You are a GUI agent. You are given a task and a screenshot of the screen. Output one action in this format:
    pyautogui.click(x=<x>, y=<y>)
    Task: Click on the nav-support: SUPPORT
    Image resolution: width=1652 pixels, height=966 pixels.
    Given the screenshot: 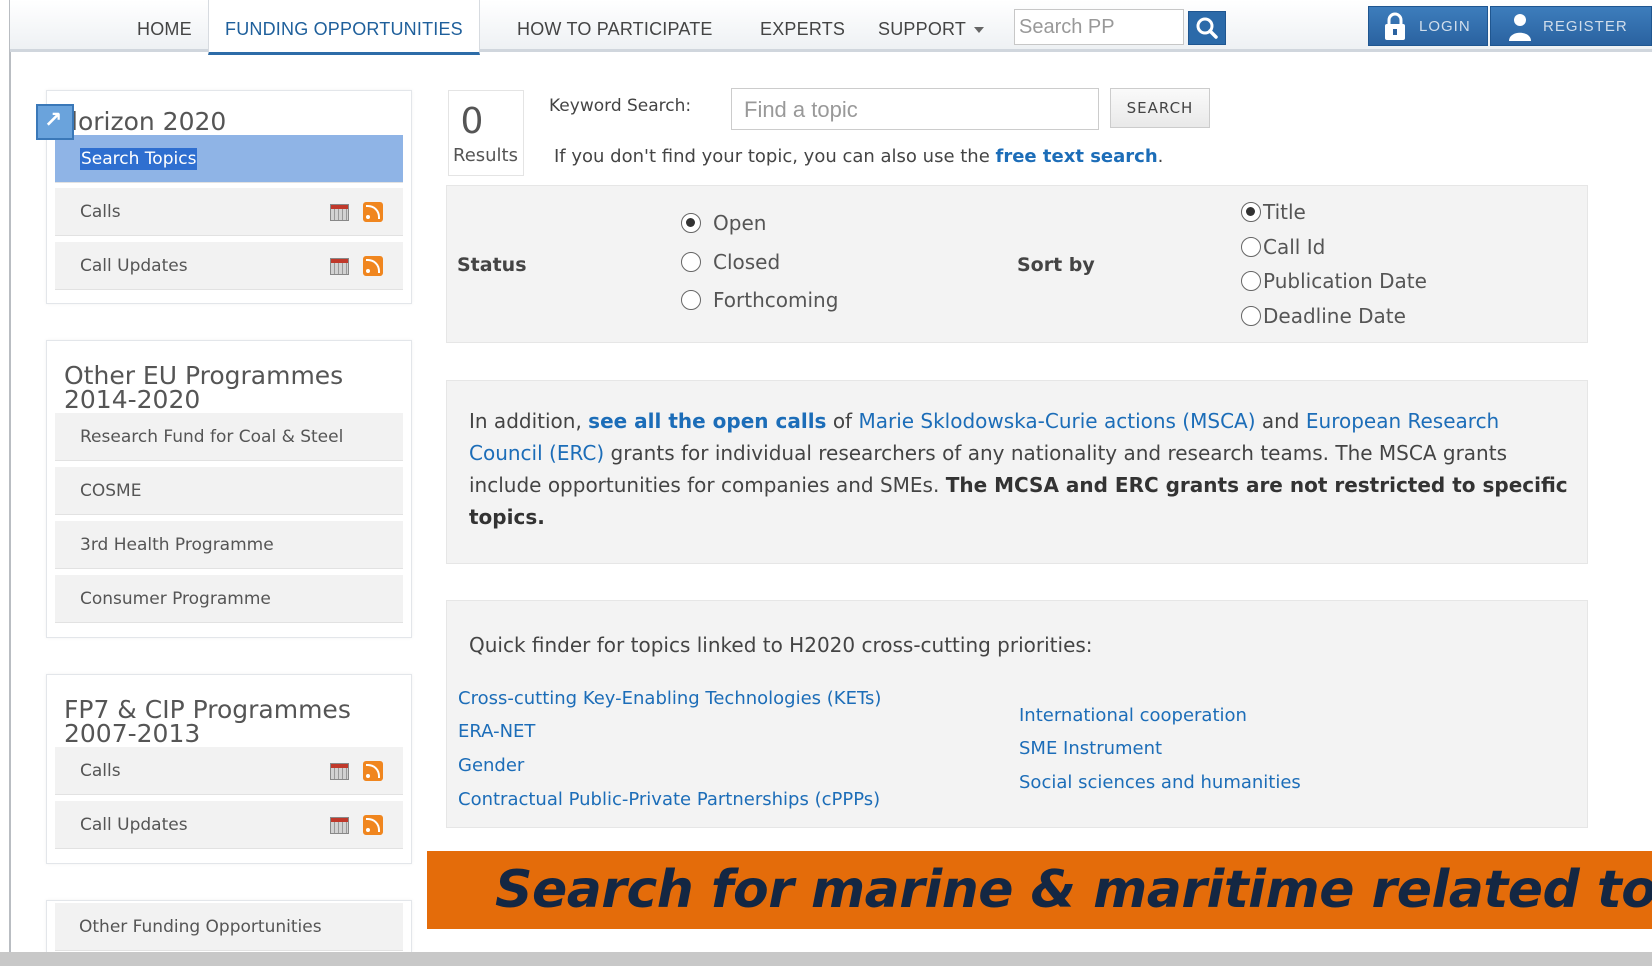 What is the action you would take?
    pyautogui.click(x=931, y=26)
    